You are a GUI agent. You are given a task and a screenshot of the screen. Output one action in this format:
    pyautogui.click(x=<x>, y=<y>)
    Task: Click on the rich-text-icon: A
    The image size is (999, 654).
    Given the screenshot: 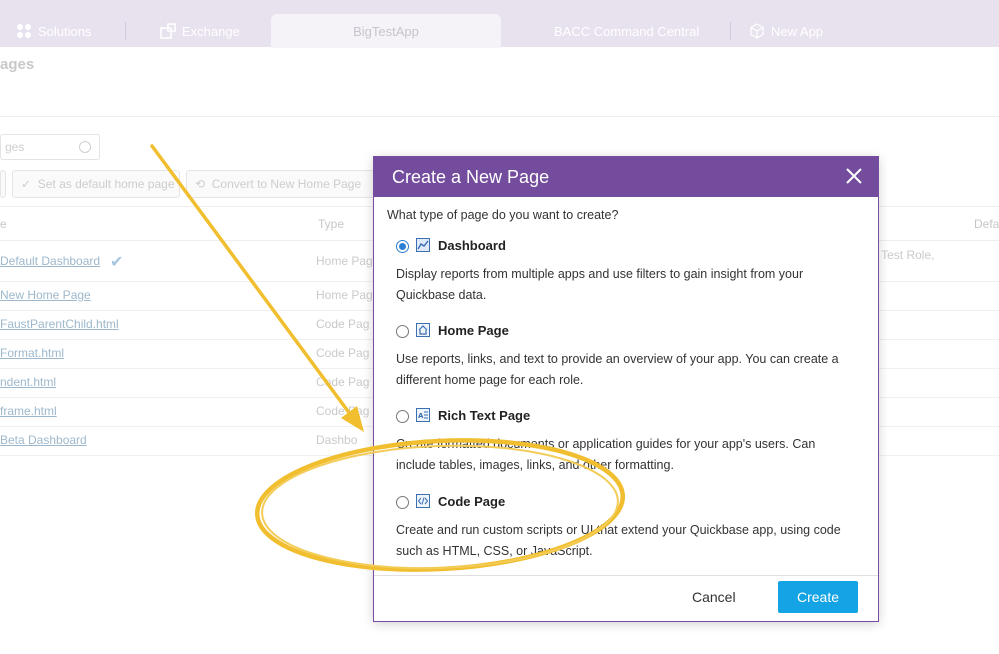 What is the action you would take?
    pyautogui.click(x=423, y=415)
    